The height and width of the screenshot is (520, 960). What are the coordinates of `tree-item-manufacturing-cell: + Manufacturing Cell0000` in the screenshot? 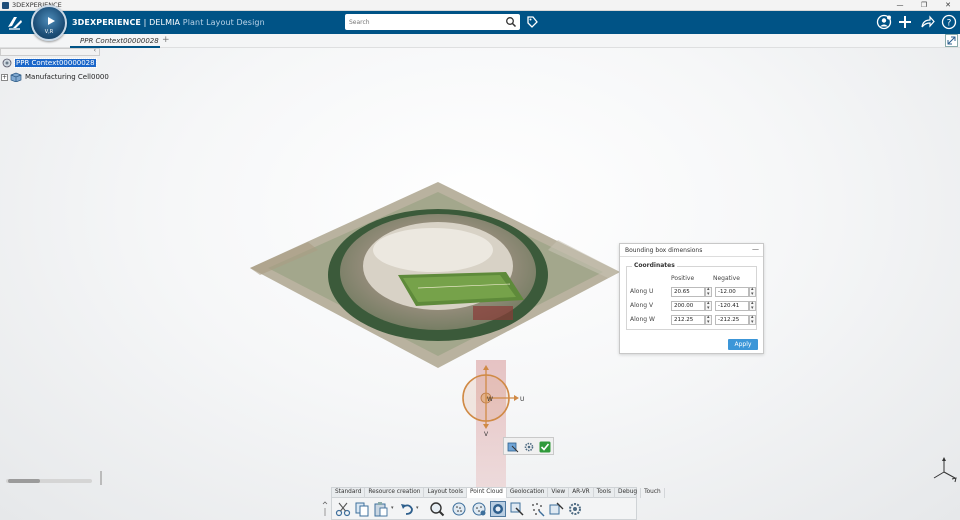 It's located at (55, 77).